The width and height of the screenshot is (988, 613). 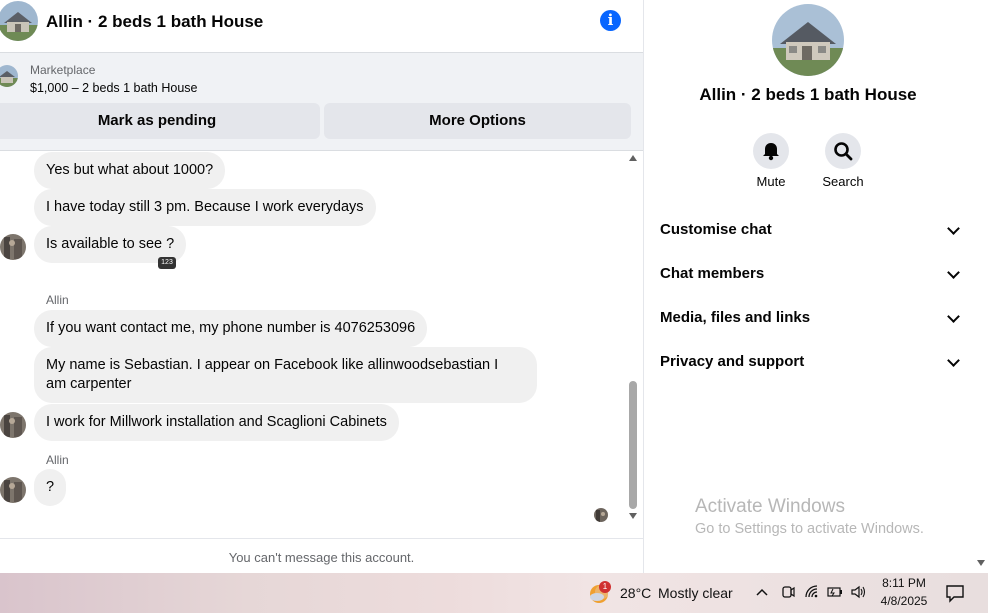 What do you see at coordinates (477, 121) in the screenshot?
I see `more-options-button: More Options` at bounding box center [477, 121].